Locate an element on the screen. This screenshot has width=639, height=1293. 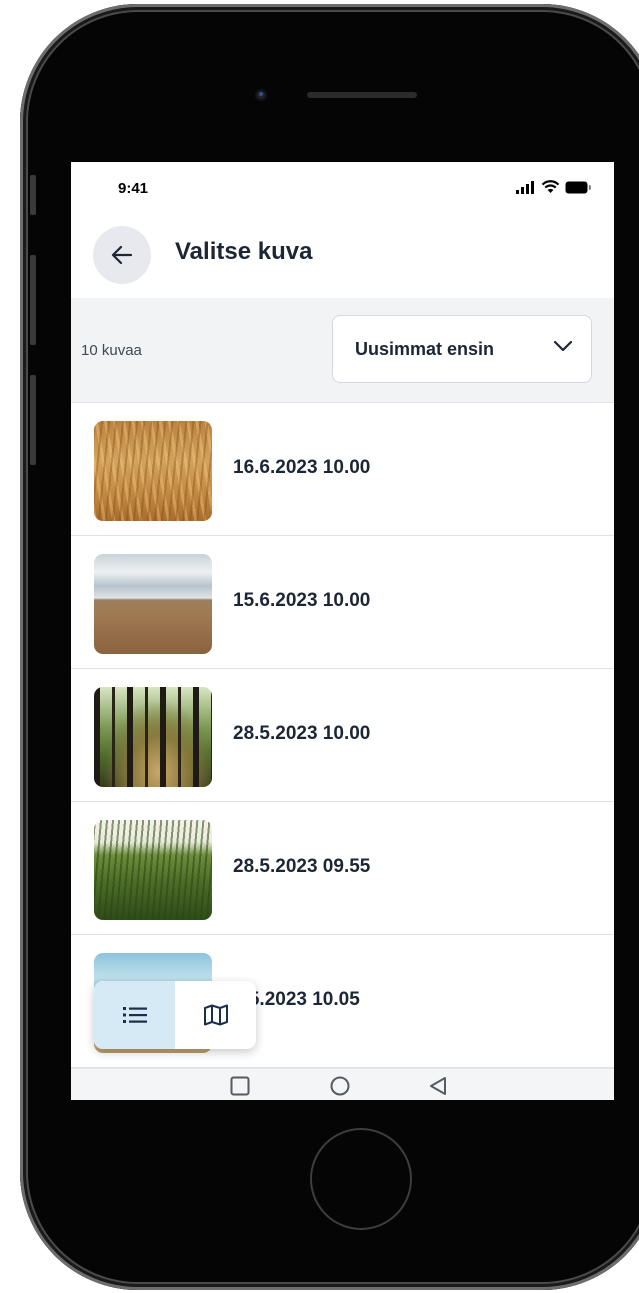
app-header: Valitse kuva is located at coordinates (342, 255).